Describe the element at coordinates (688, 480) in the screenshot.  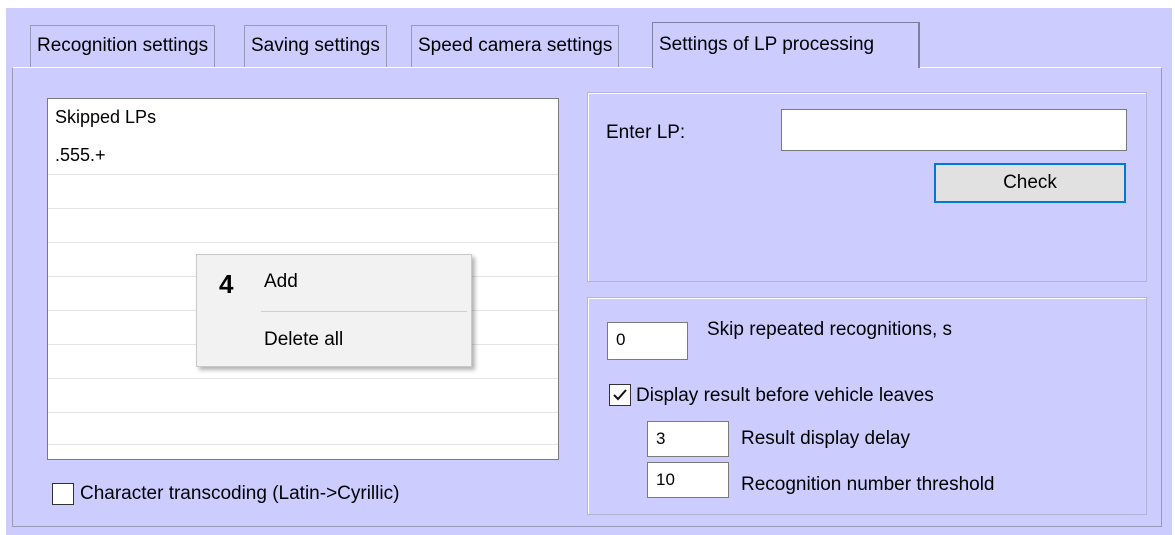
I see `threshold-input: 10` at that location.